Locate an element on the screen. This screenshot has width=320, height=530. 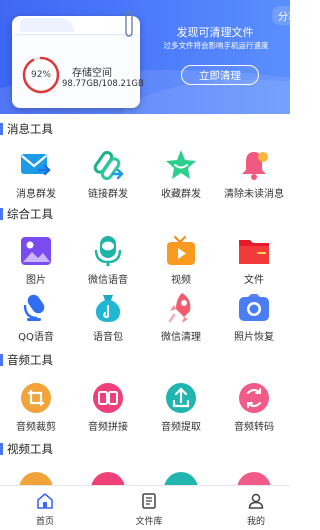
section-title-message-tools: 消息工具 is located at coordinates (145, 129).